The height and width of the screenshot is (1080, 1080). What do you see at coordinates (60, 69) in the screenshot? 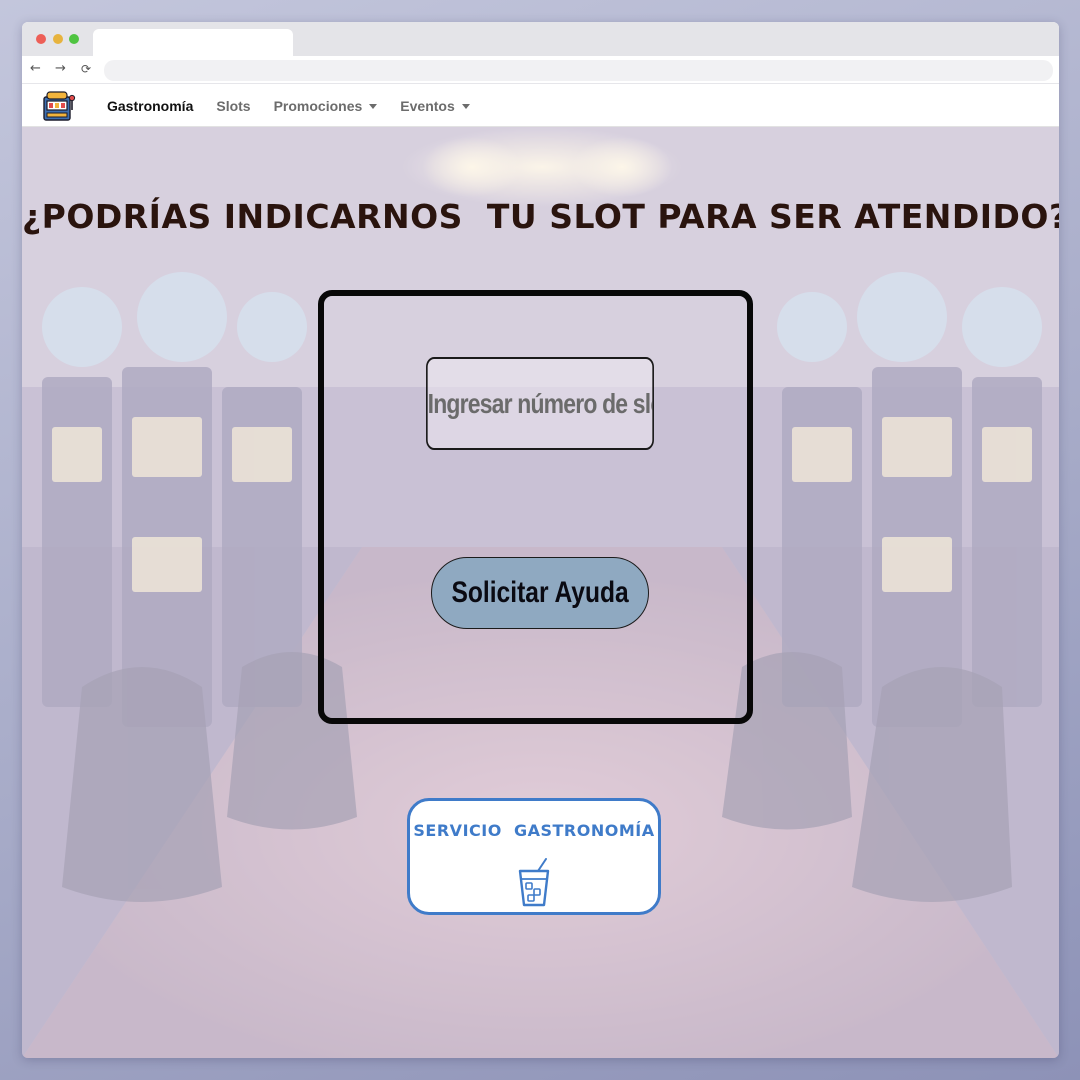
I see `forward-arrow-icon: →` at bounding box center [60, 69].